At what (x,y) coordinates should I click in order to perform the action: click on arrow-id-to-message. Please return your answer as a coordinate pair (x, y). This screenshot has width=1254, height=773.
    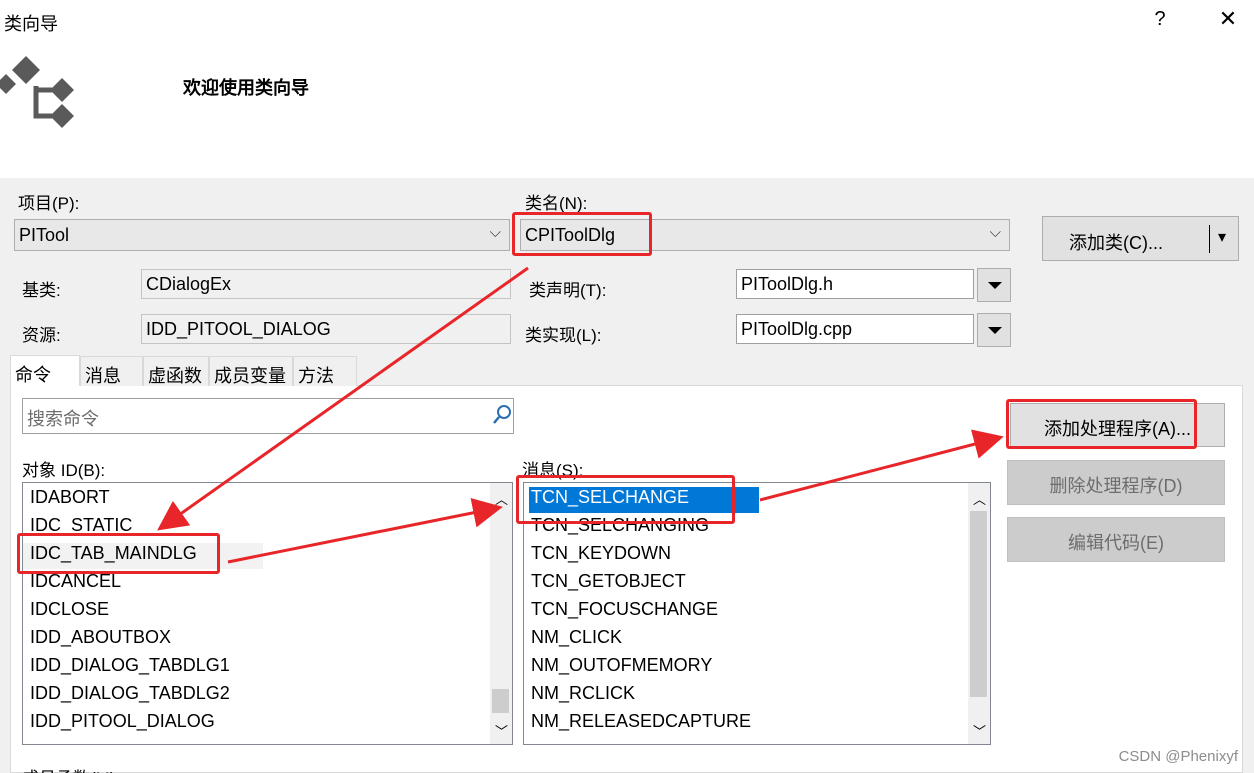
    Looking at the image, I should click on (365, 531).